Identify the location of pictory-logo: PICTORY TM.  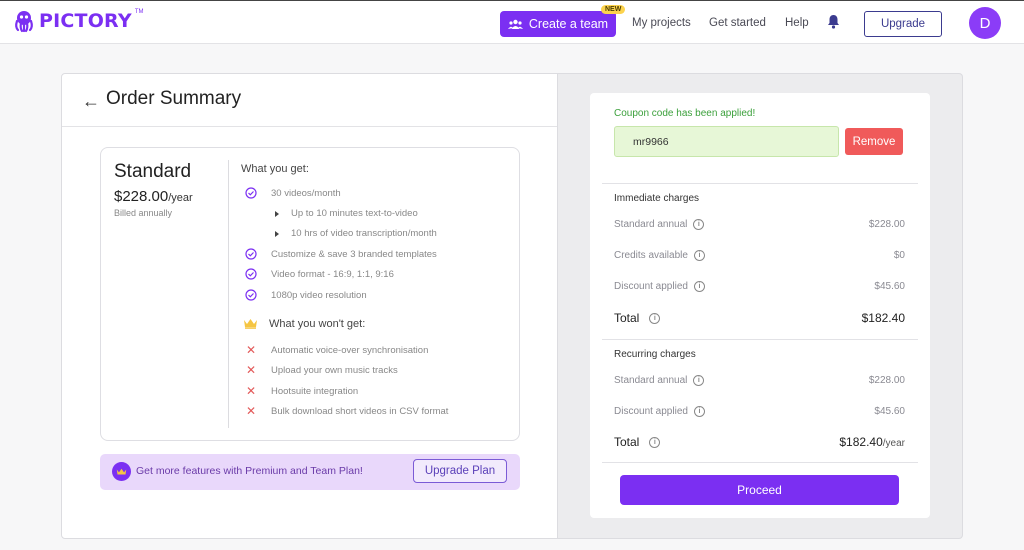
(77, 21).